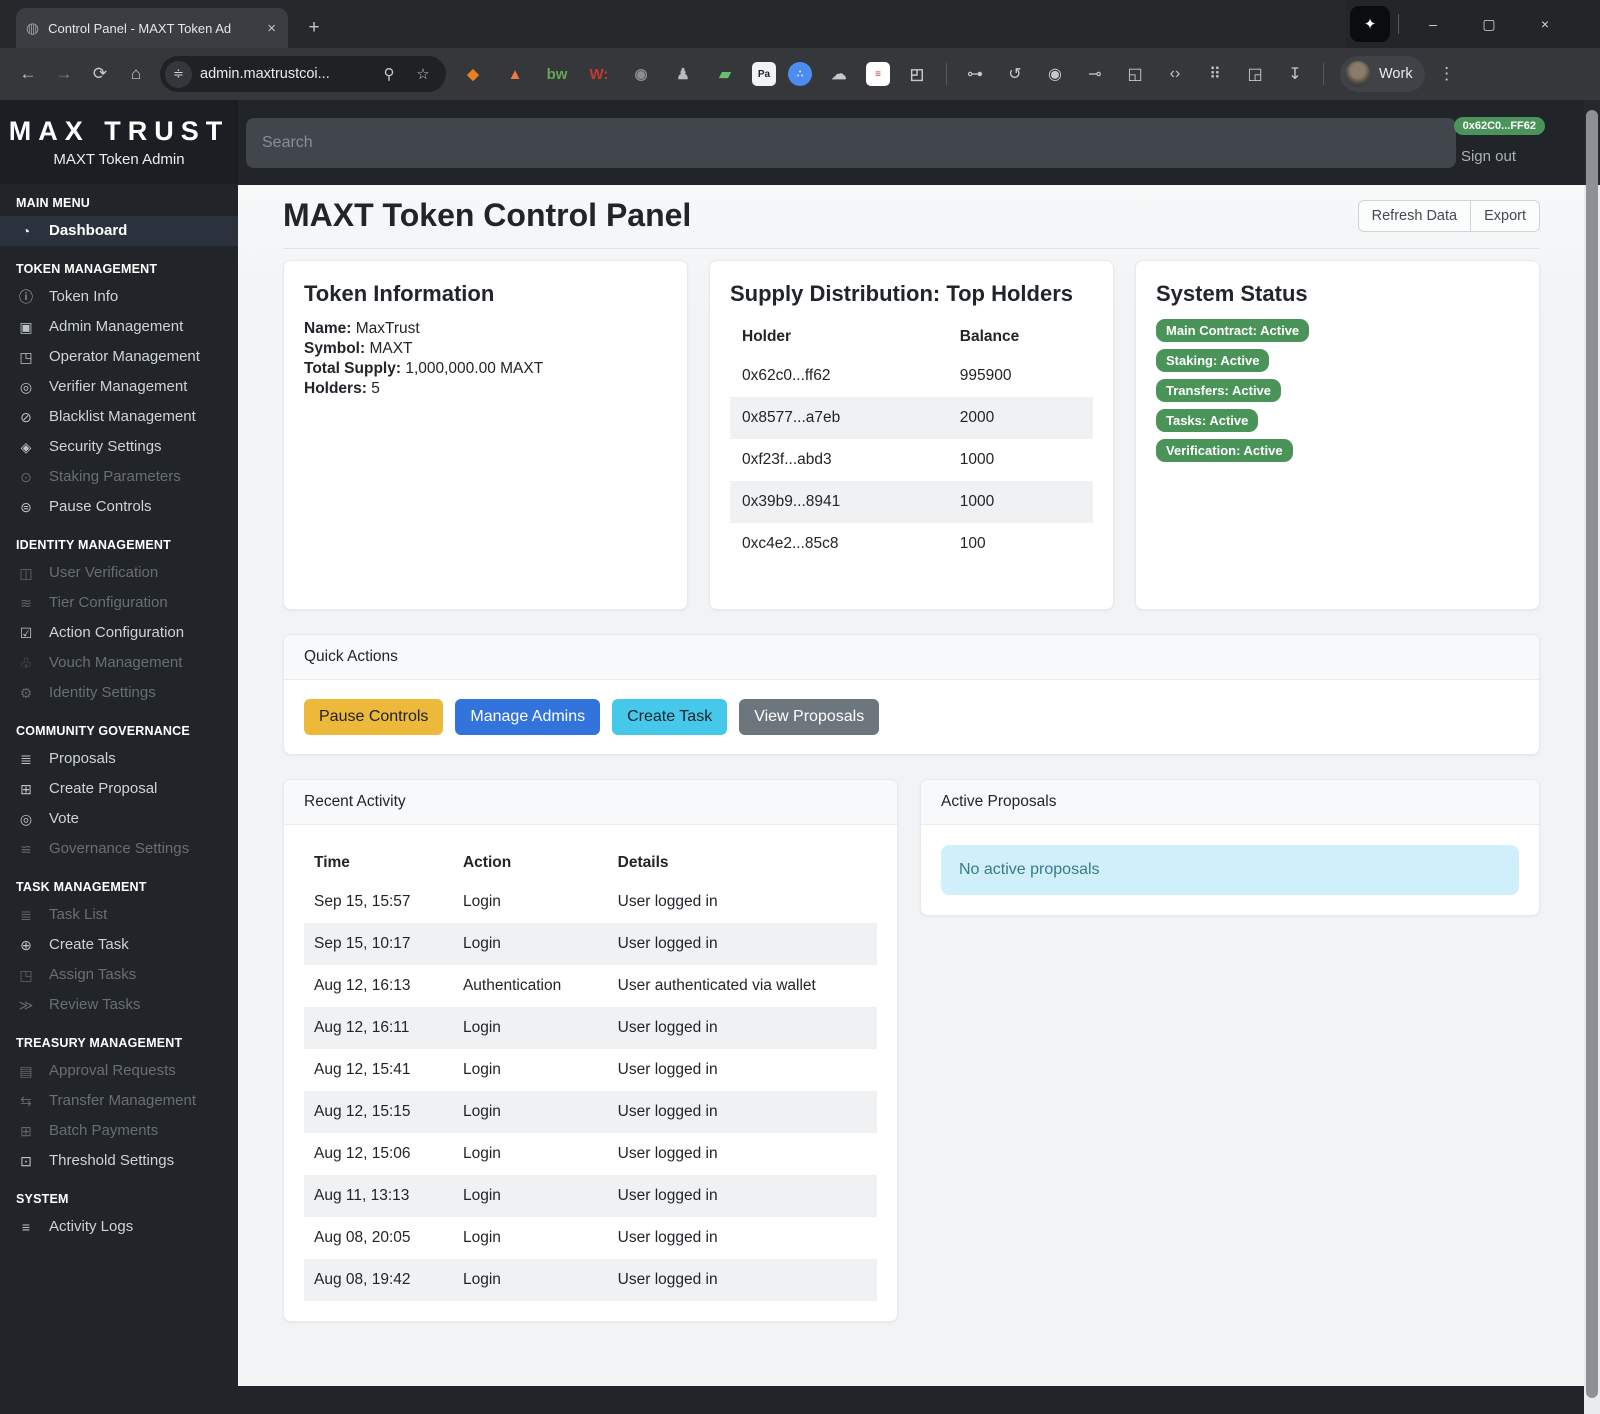 This screenshot has height=1414, width=1600. What do you see at coordinates (809, 717) in the screenshot?
I see `quick-action-button: View Proposals` at bounding box center [809, 717].